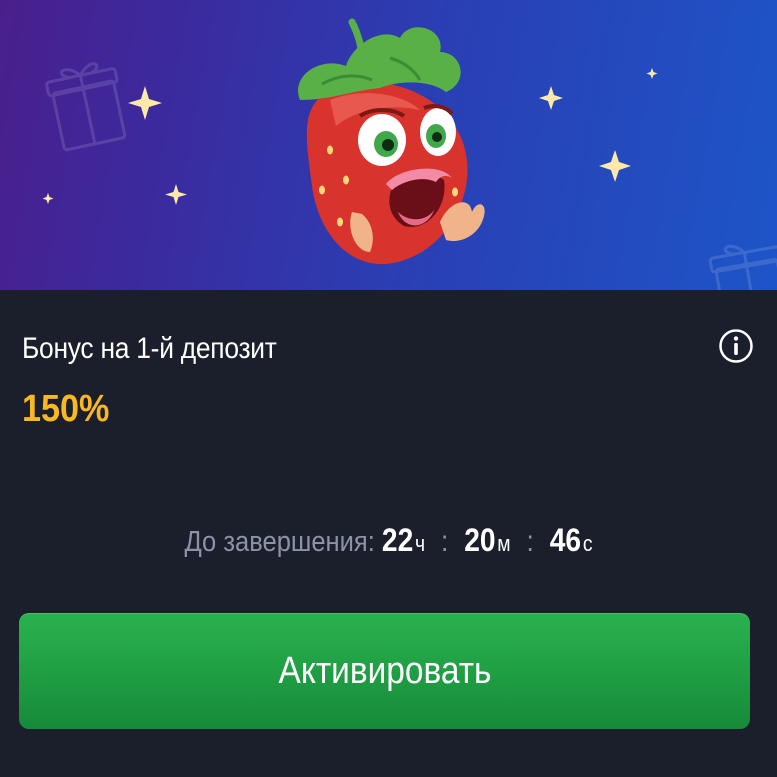 This screenshot has height=777, width=777. I want to click on bonus-title: Бонус на 1-й депозит, so click(149, 348).